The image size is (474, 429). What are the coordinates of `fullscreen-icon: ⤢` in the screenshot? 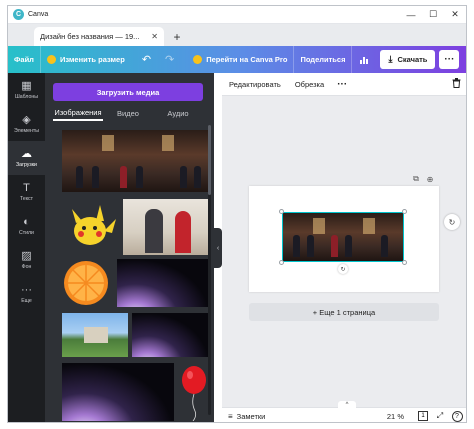 It's located at (440, 415).